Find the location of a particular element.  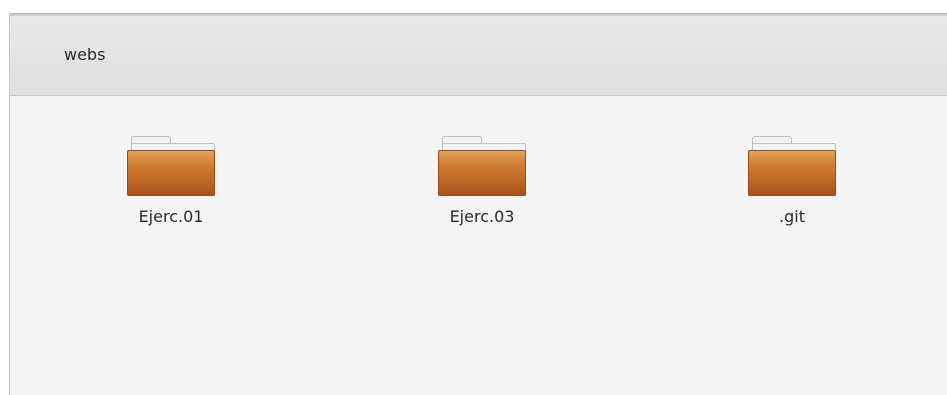

folder-item-git: .git is located at coordinates (792, 186).